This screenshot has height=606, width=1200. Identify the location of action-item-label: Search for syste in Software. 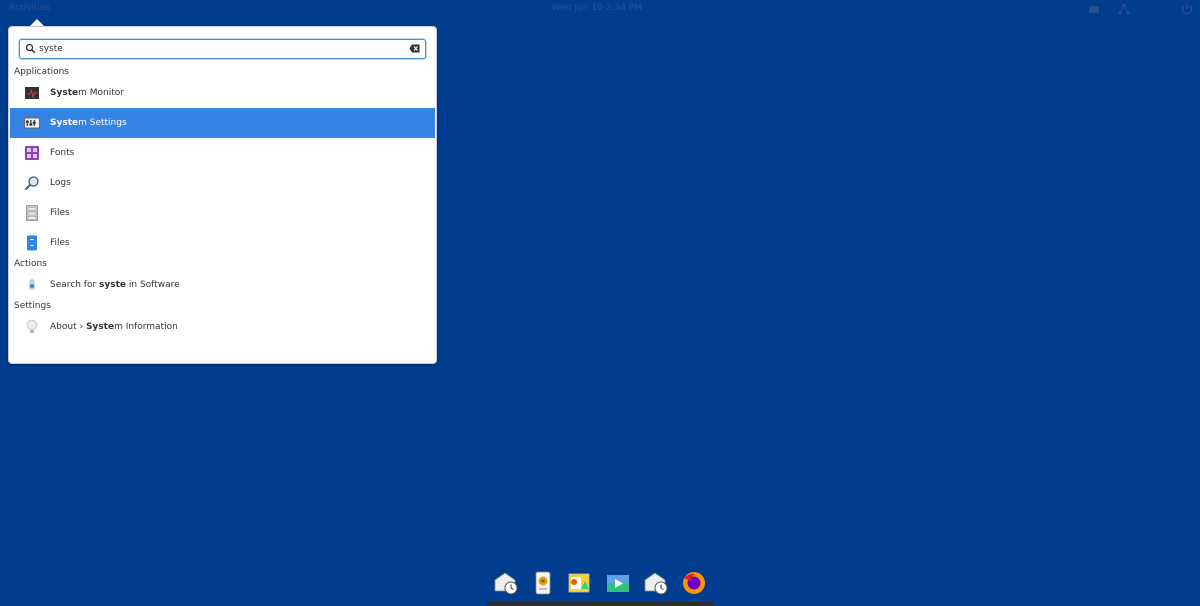
(115, 285).